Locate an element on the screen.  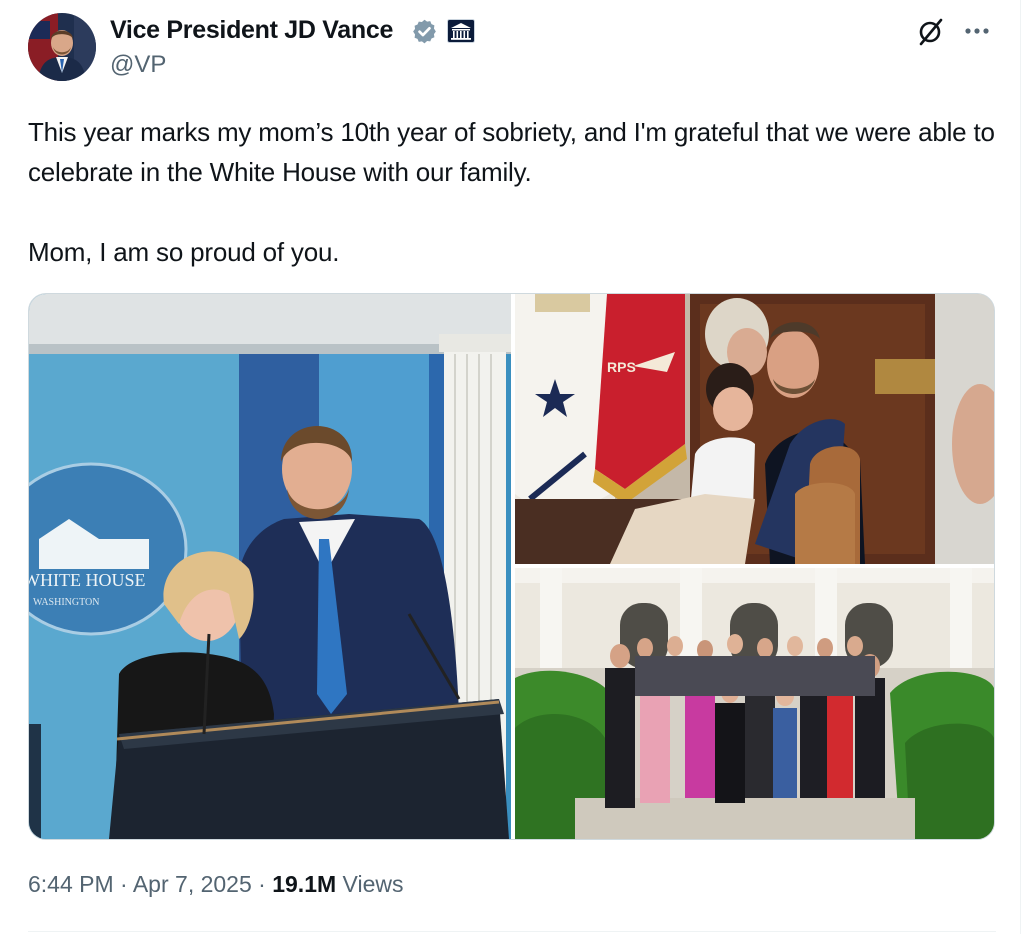
author-name: Vice President JD Vance is located at coordinates (251, 30).